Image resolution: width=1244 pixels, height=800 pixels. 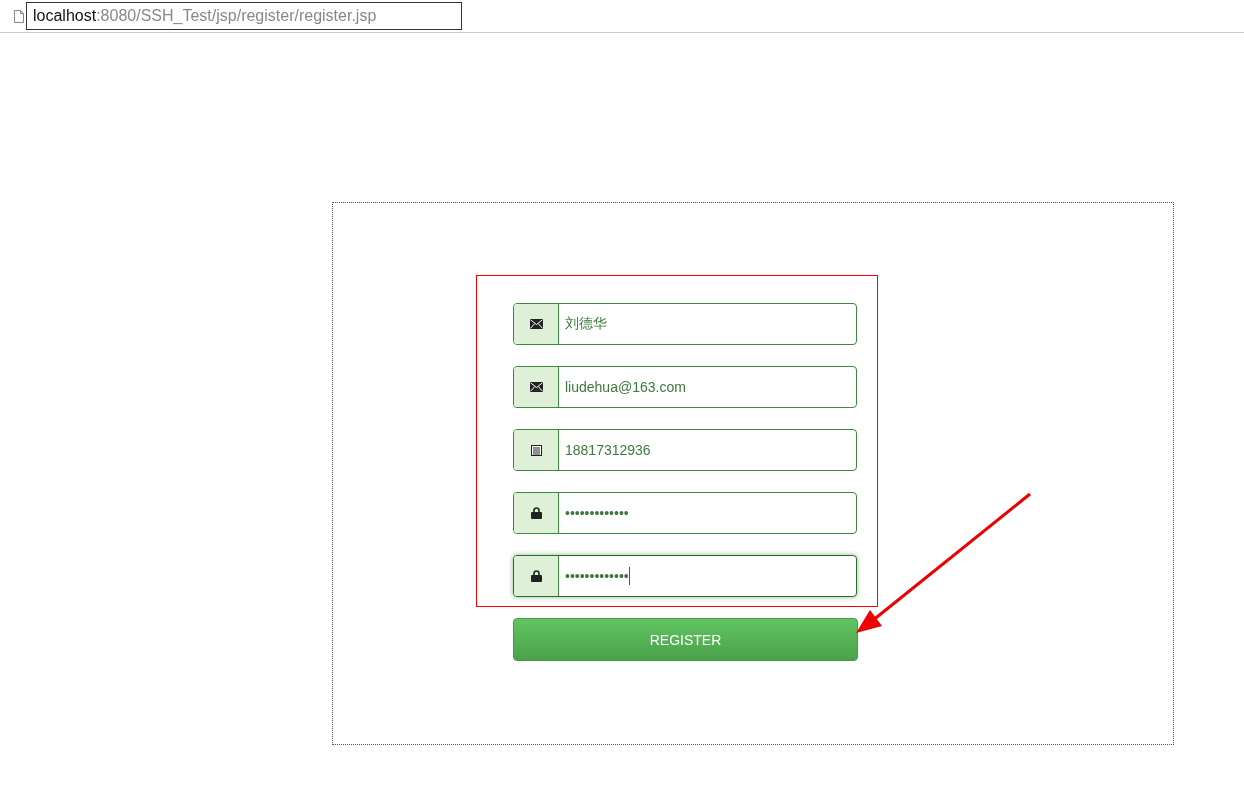 I want to click on input-field: 18817312936, so click(x=685, y=450).